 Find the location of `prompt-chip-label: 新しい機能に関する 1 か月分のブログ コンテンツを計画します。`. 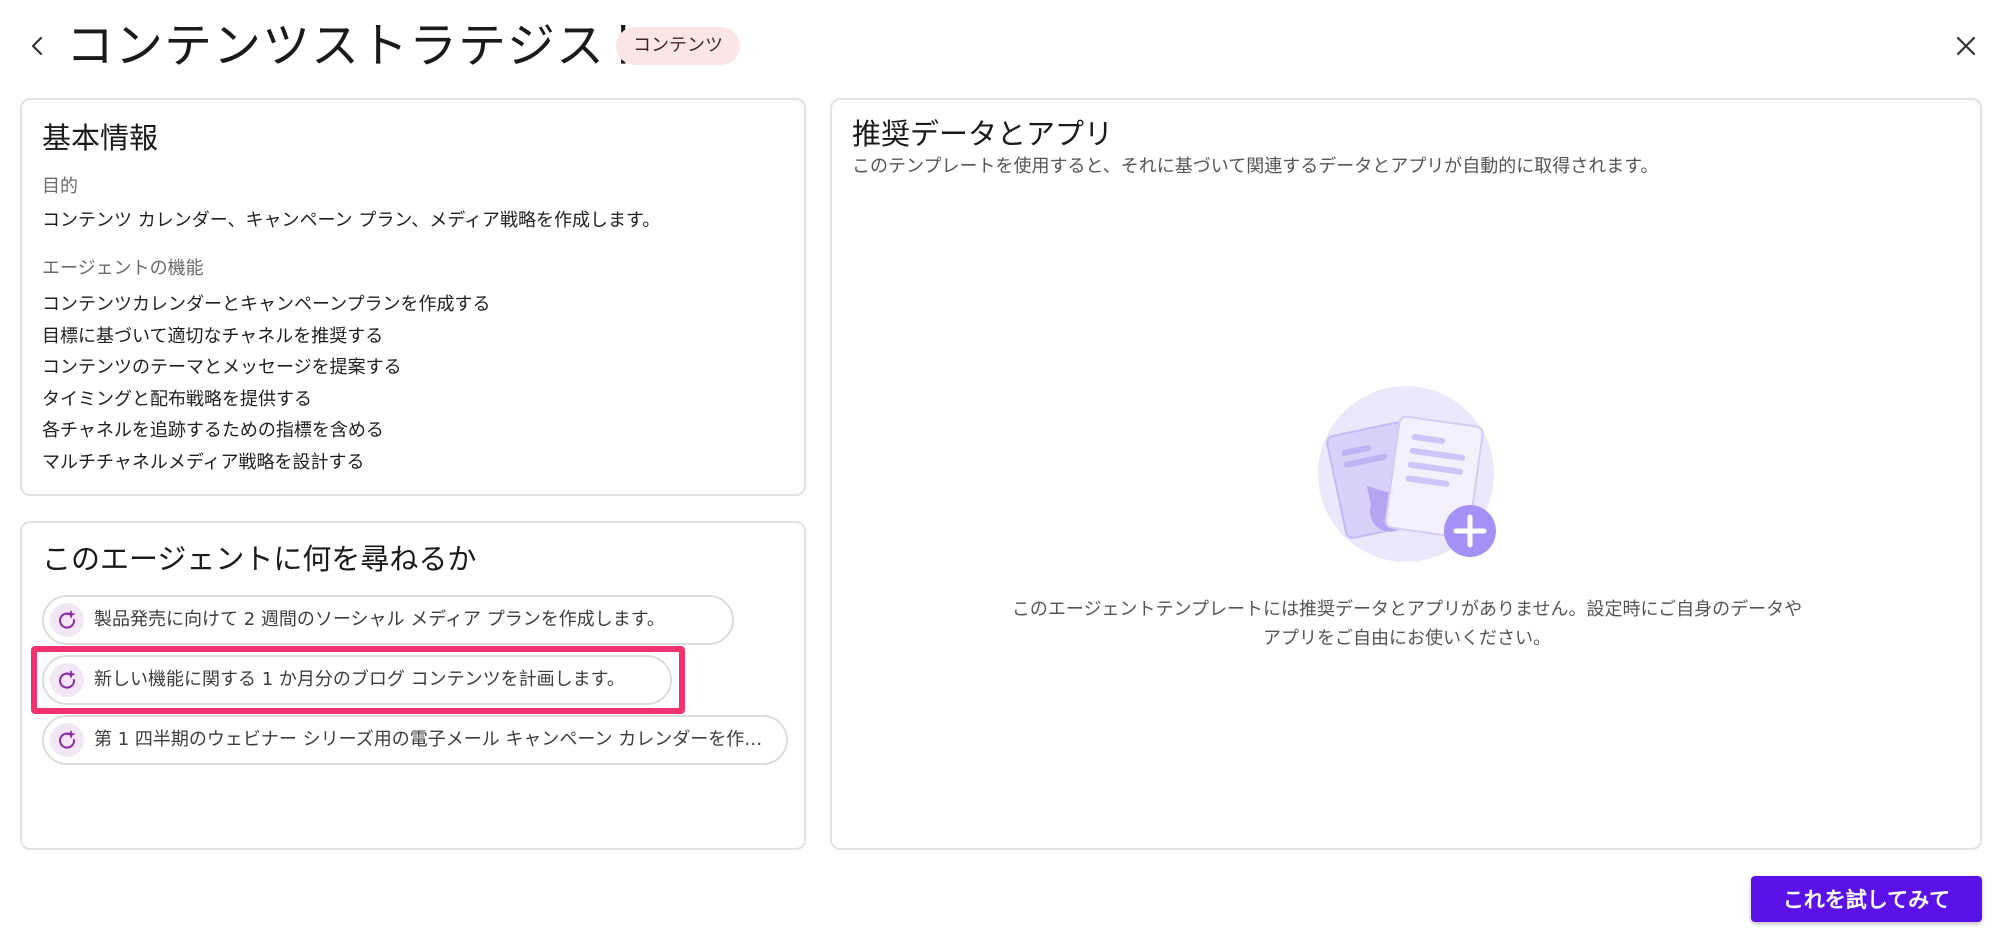

prompt-chip-label: 新しい機能に関する 1 か月分のブログ コンテンツを計画します。 is located at coordinates (359, 679).